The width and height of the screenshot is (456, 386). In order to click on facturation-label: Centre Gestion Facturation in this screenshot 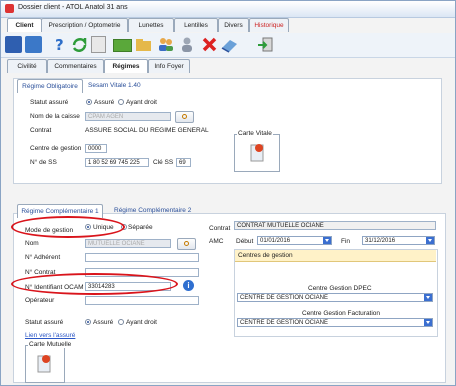, I will do `click(341, 313)`.